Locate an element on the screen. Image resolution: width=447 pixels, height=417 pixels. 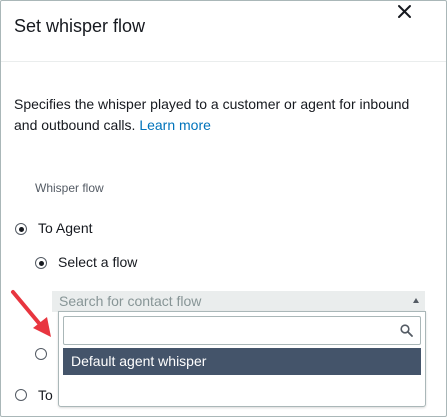
to-agent-label: To Agent is located at coordinates (65, 228).